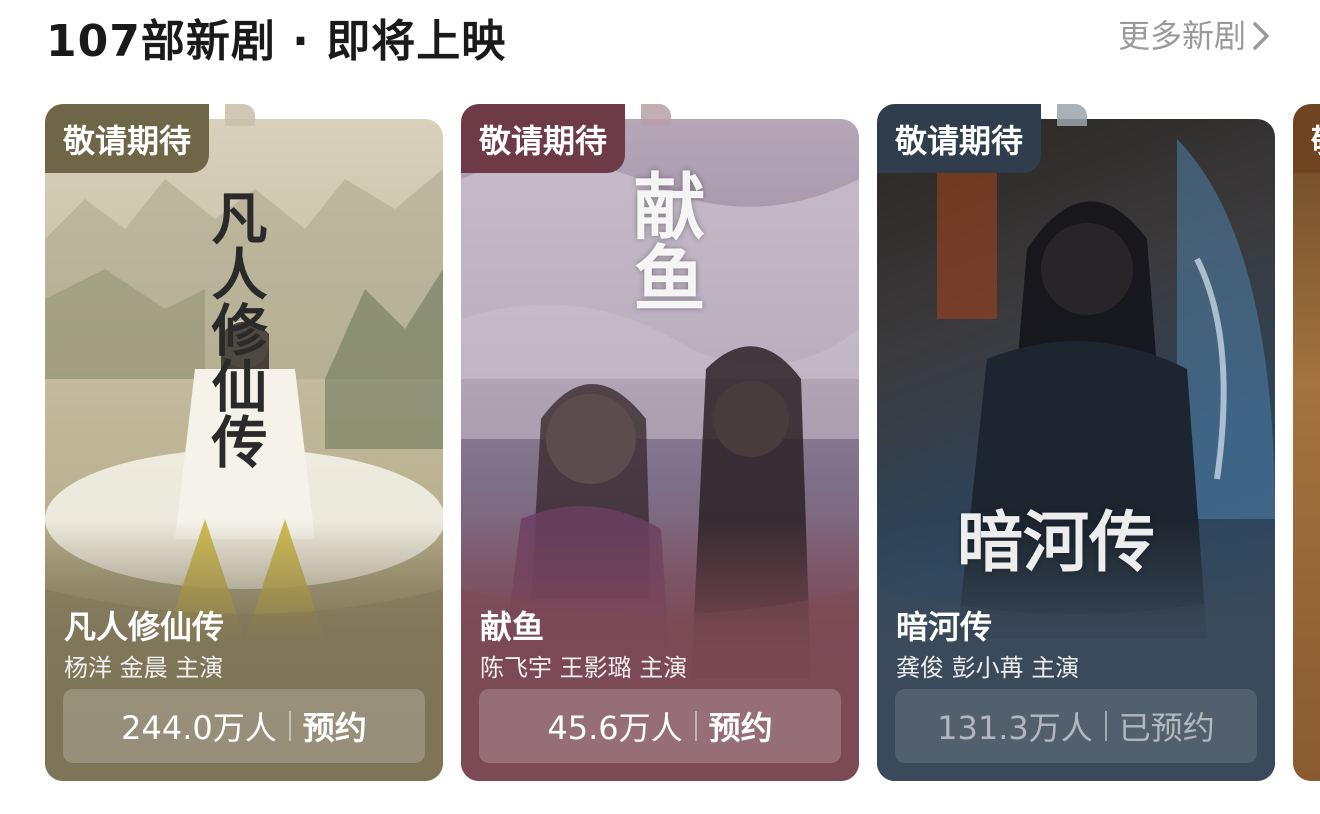 Image resolution: width=1320 pixels, height=814 pixels. I want to click on reserve-count: 244.0万人, so click(199, 728).